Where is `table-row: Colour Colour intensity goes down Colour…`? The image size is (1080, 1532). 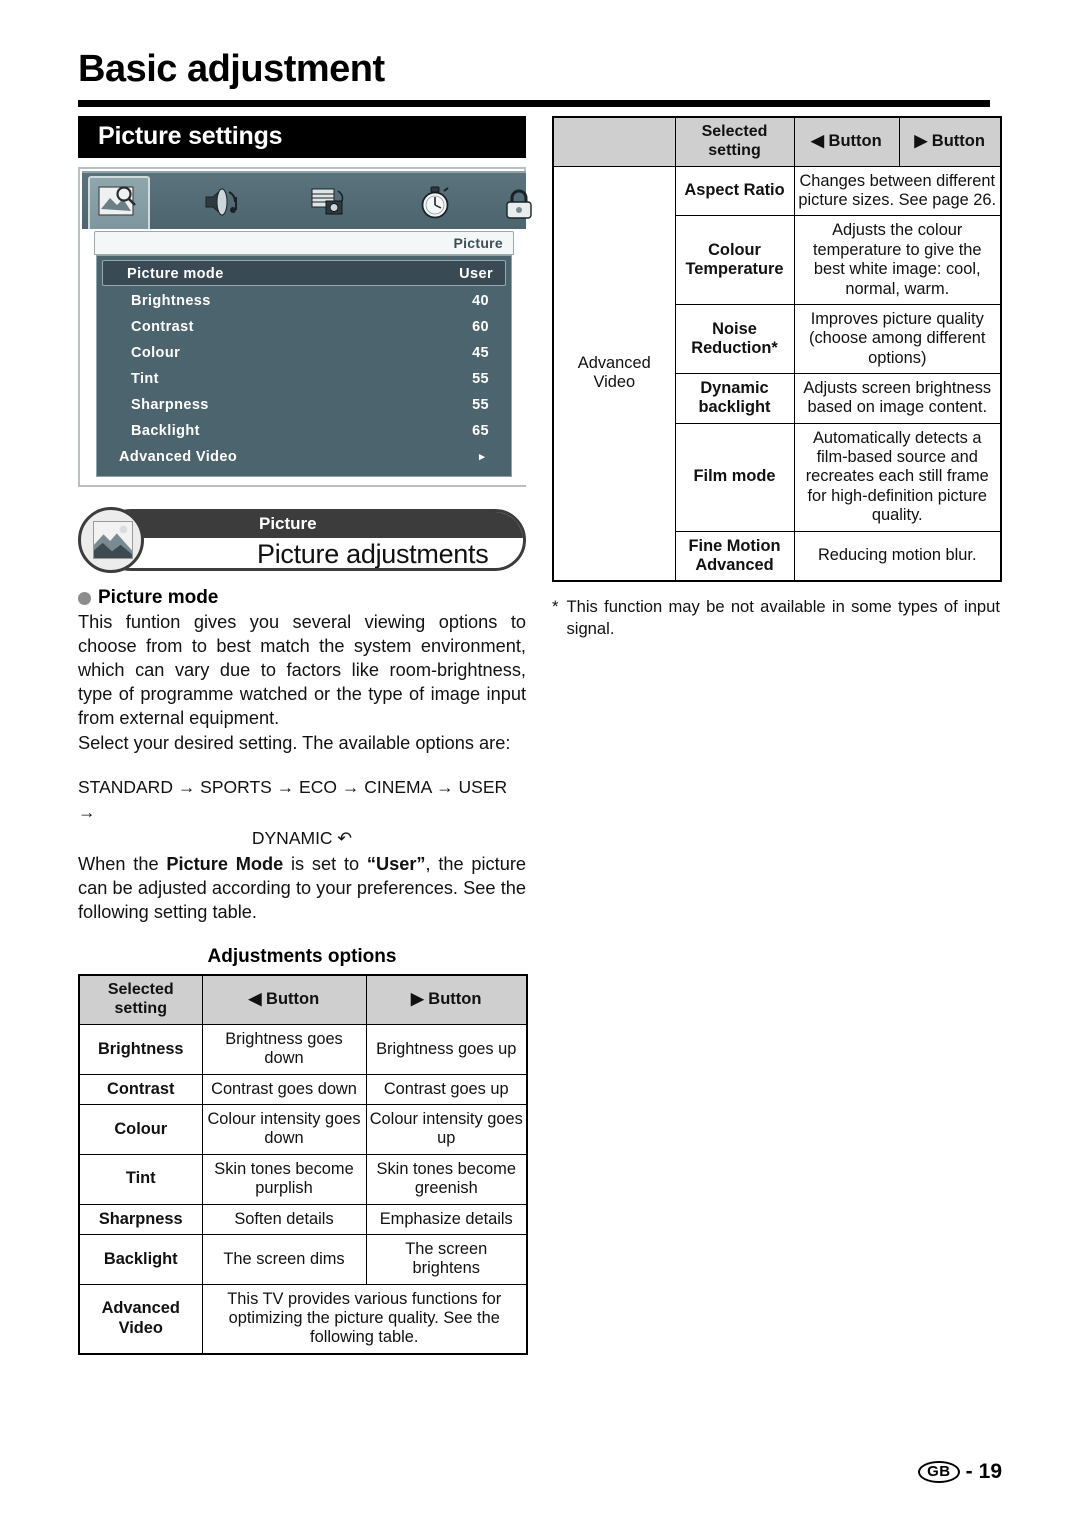 table-row: Colour Colour intensity goes down Colour… is located at coordinates (303, 1129).